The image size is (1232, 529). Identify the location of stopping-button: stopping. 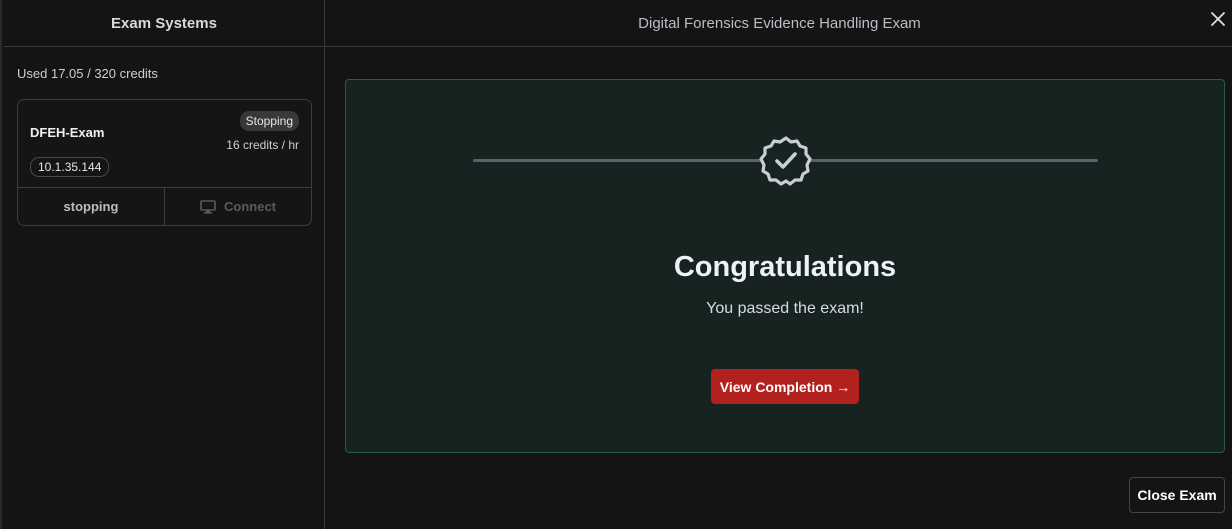
(91, 206).